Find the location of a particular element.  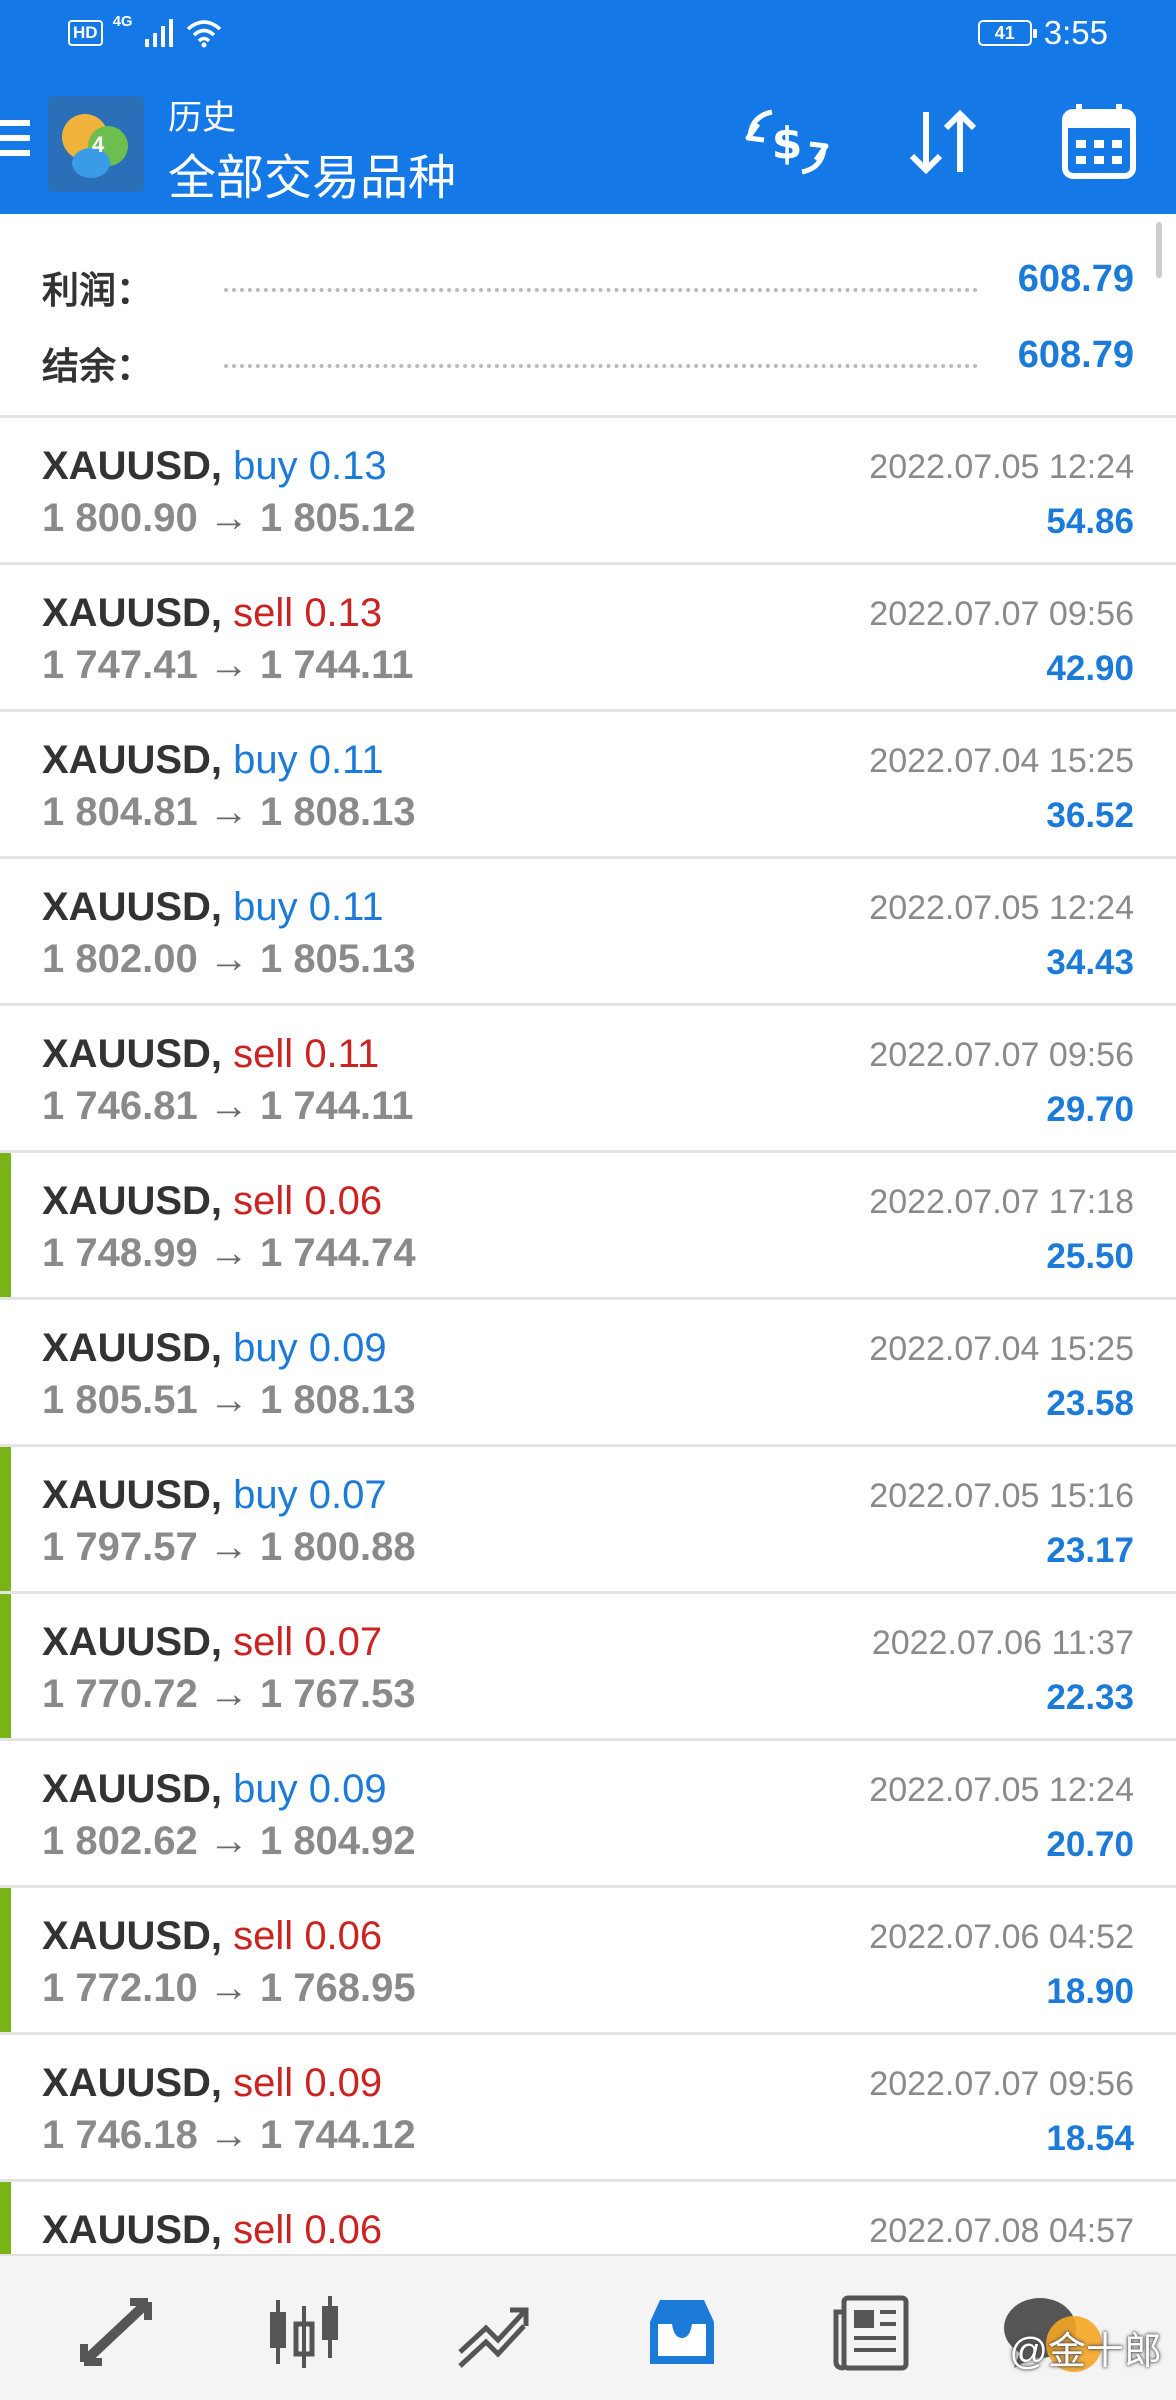

hd-badge: HD is located at coordinates (85, 33).